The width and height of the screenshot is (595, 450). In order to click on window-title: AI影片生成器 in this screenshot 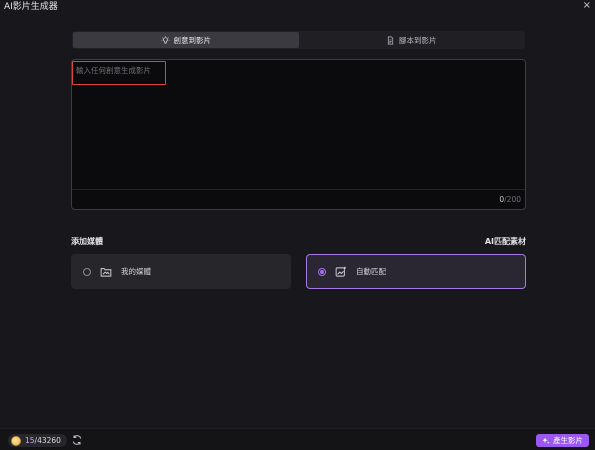, I will do `click(31, 7)`.